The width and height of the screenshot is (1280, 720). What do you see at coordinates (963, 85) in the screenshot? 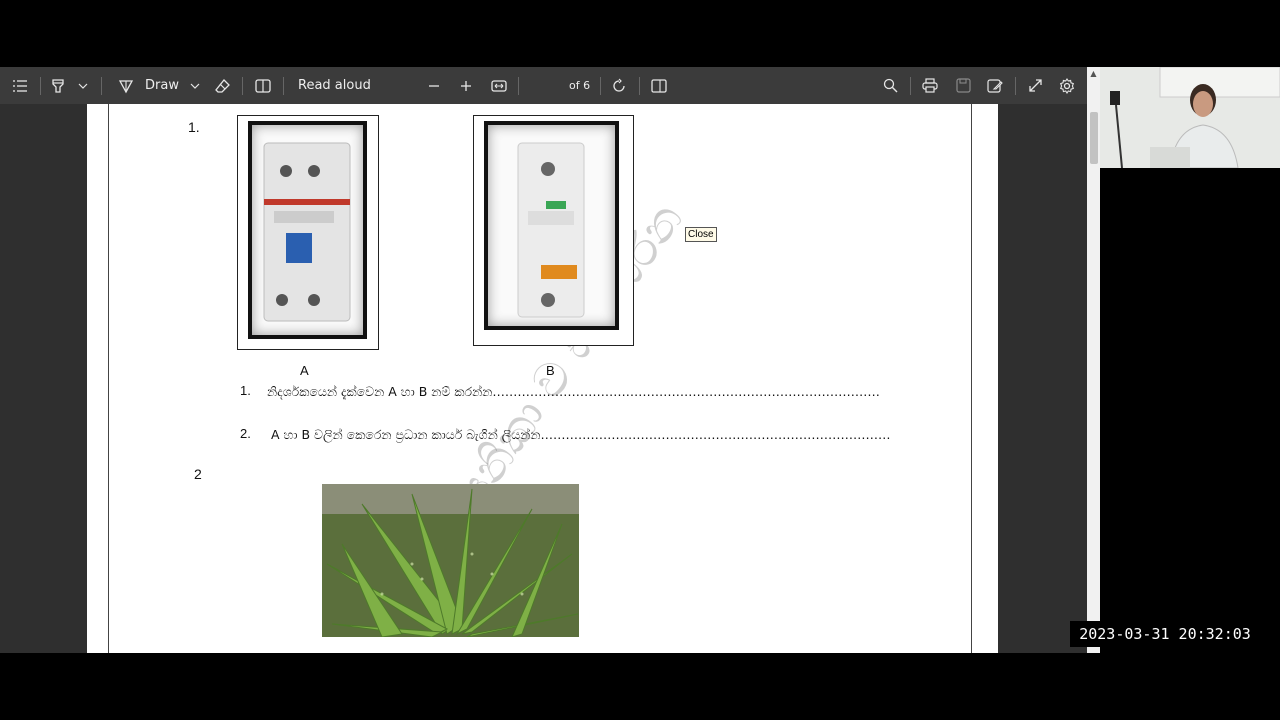
I see `save-icon` at bounding box center [963, 85].